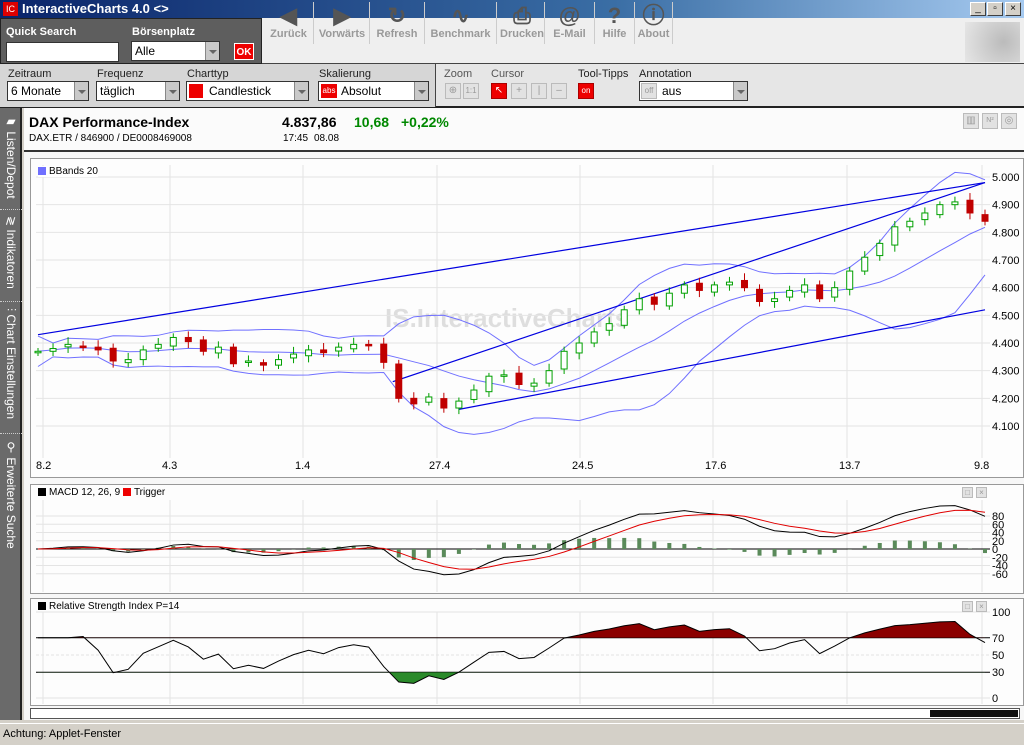 Image resolution: width=1024 pixels, height=745 pixels. What do you see at coordinates (68, 171) in the screenshot?
I see `bbands-legend: BBands 20` at bounding box center [68, 171].